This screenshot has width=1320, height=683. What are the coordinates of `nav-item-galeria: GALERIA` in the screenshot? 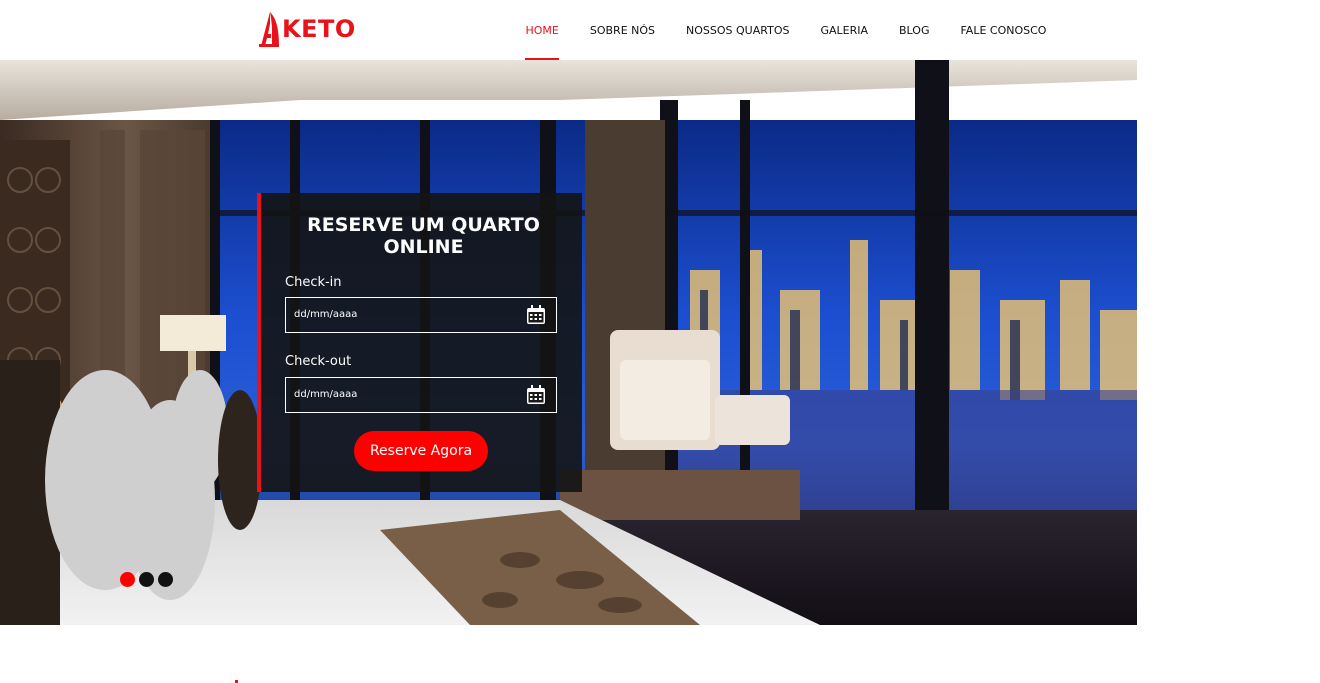 It's located at (844, 30).